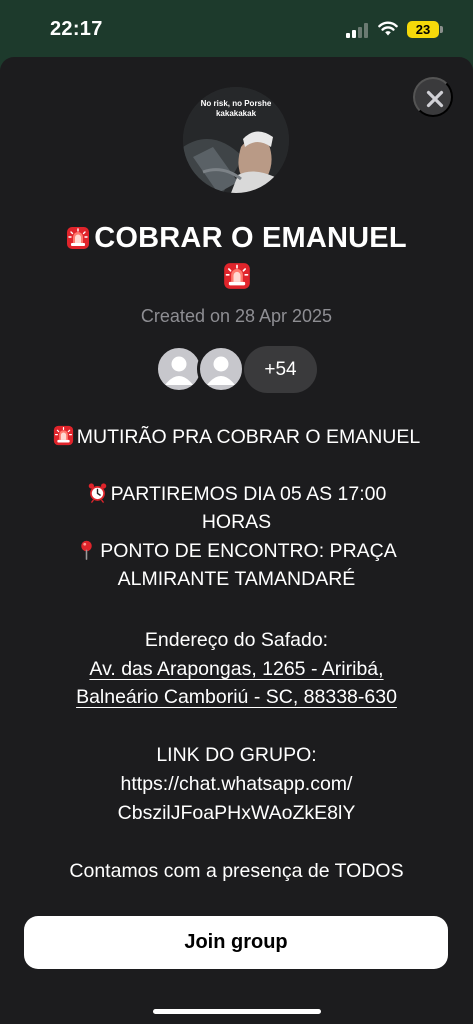 Image resolution: width=473 pixels, height=1024 pixels. Describe the element at coordinates (236, 640) in the screenshot. I see `description-line: Endereço do Safado:` at that location.